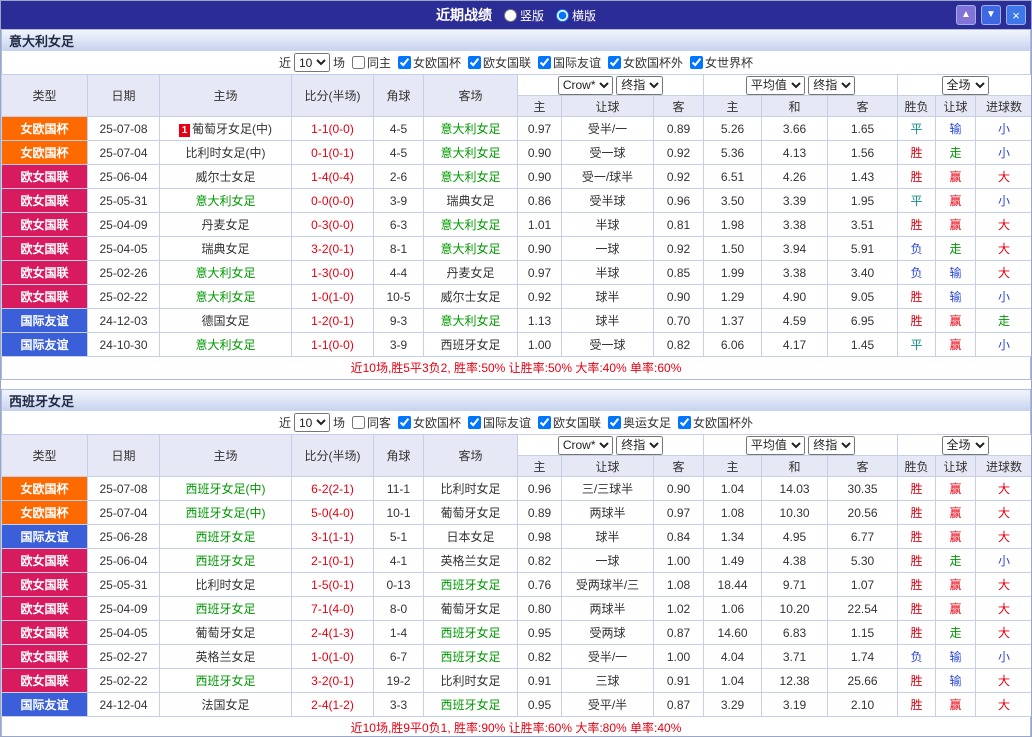 Image resolution: width=1032 pixels, height=737 pixels. Describe the element at coordinates (398, 488) in the screenshot. I see `corners: 11-1` at that location.